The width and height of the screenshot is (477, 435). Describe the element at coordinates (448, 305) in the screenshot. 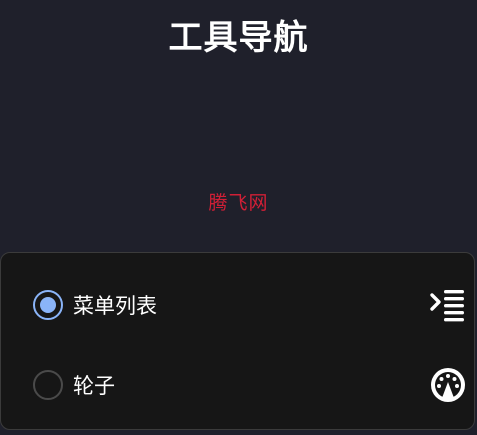

I see `menu-list-icon` at that location.